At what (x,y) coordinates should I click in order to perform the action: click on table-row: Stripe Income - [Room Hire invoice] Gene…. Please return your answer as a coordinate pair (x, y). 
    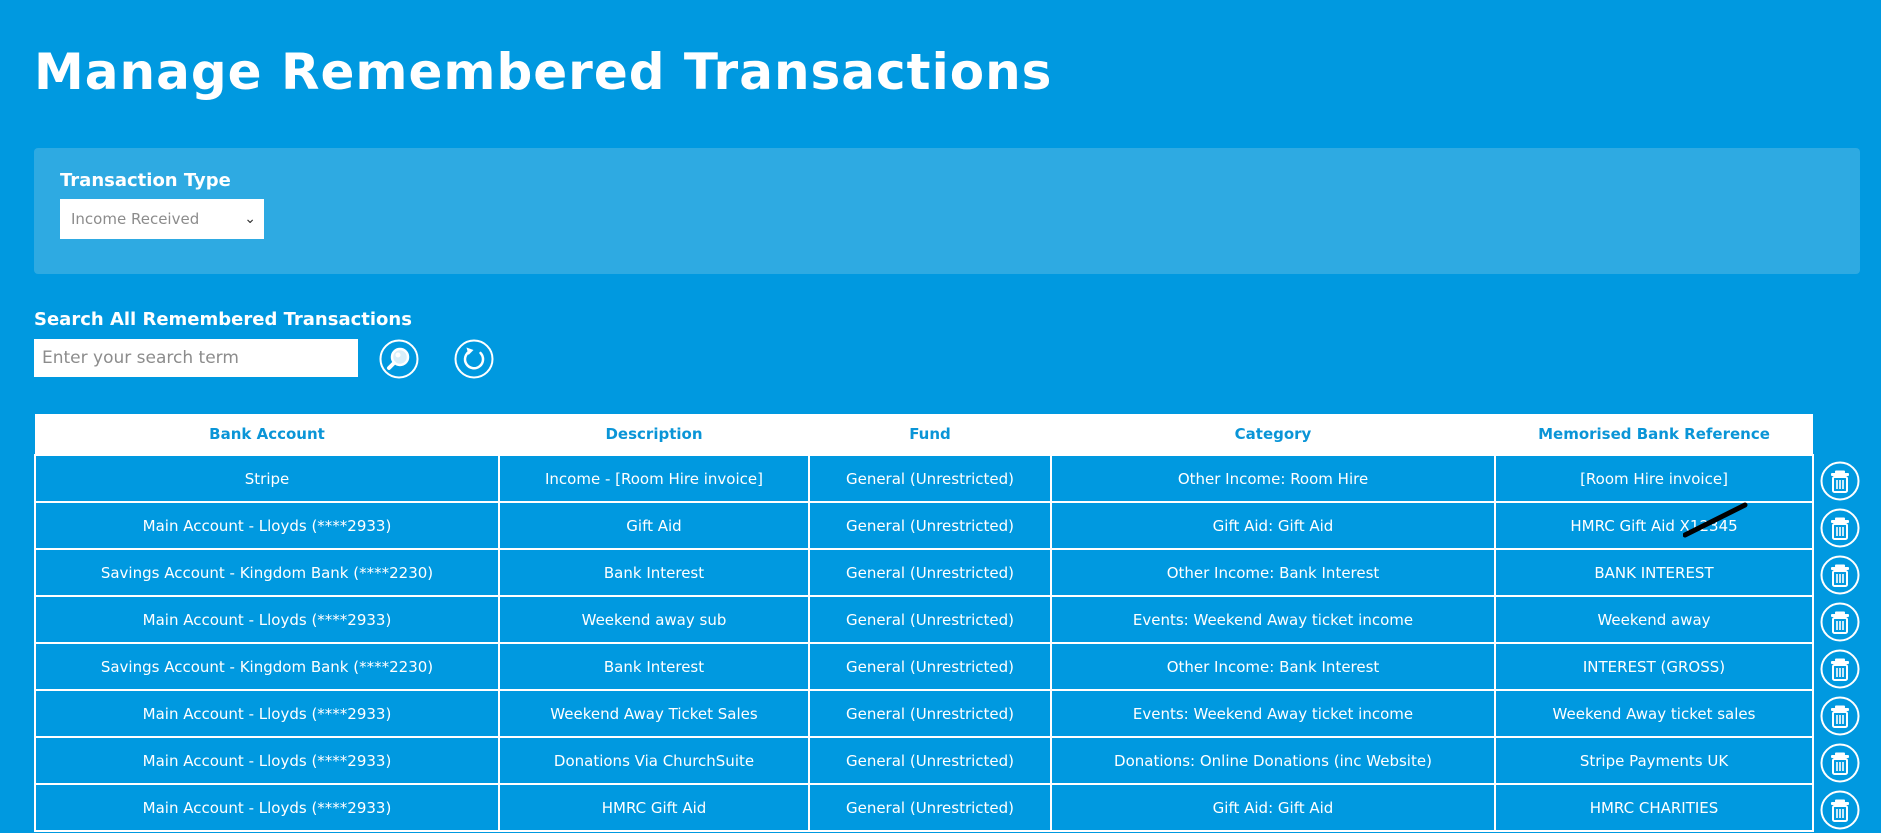
    Looking at the image, I should click on (924, 478).